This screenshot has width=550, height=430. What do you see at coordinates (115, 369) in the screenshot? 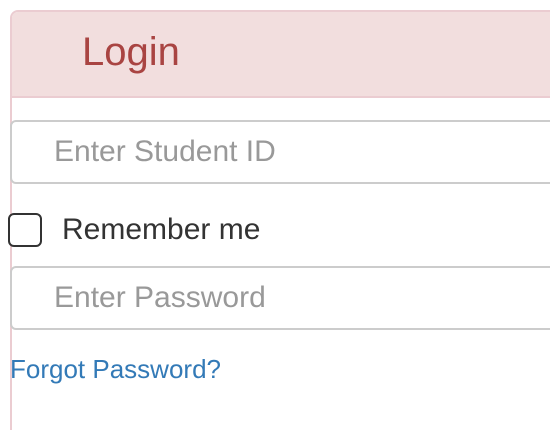
I see `forgot-password-link: Forgot Password?` at bounding box center [115, 369].